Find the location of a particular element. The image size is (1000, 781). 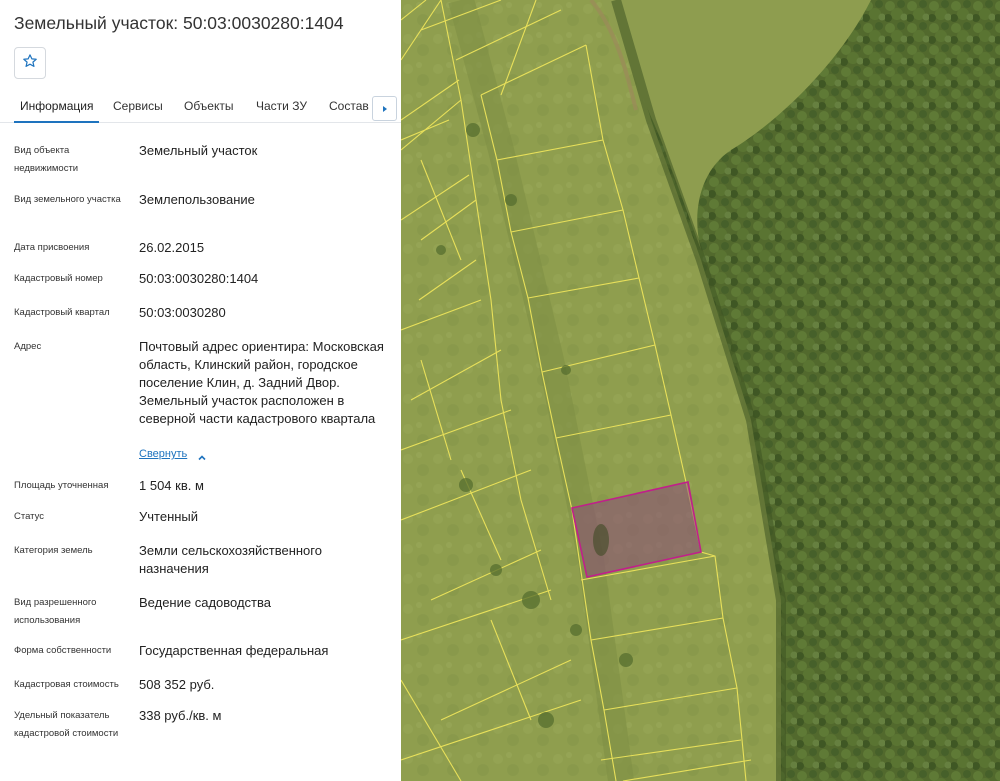

field-value: 338 руб./кв. м is located at coordinates (180, 715).